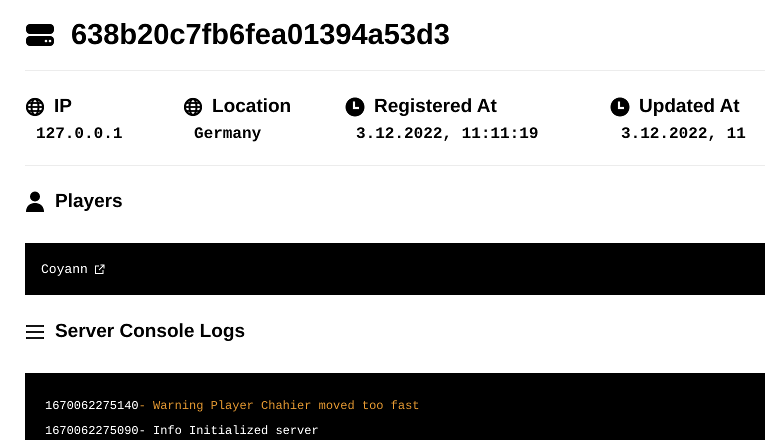  Describe the element at coordinates (35, 202) in the screenshot. I see `user-icon` at that location.